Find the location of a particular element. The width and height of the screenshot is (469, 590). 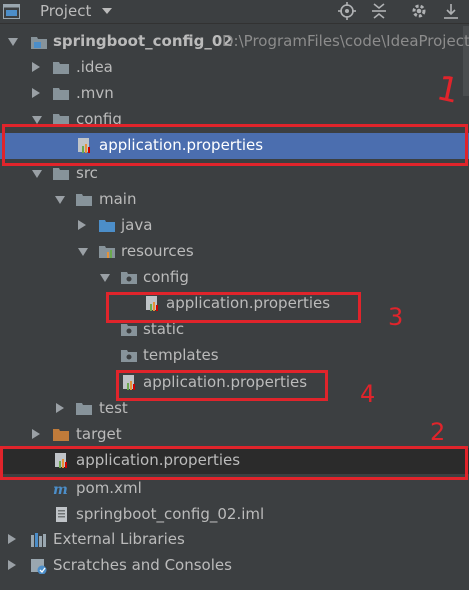

folder-label: test is located at coordinates (113, 408).